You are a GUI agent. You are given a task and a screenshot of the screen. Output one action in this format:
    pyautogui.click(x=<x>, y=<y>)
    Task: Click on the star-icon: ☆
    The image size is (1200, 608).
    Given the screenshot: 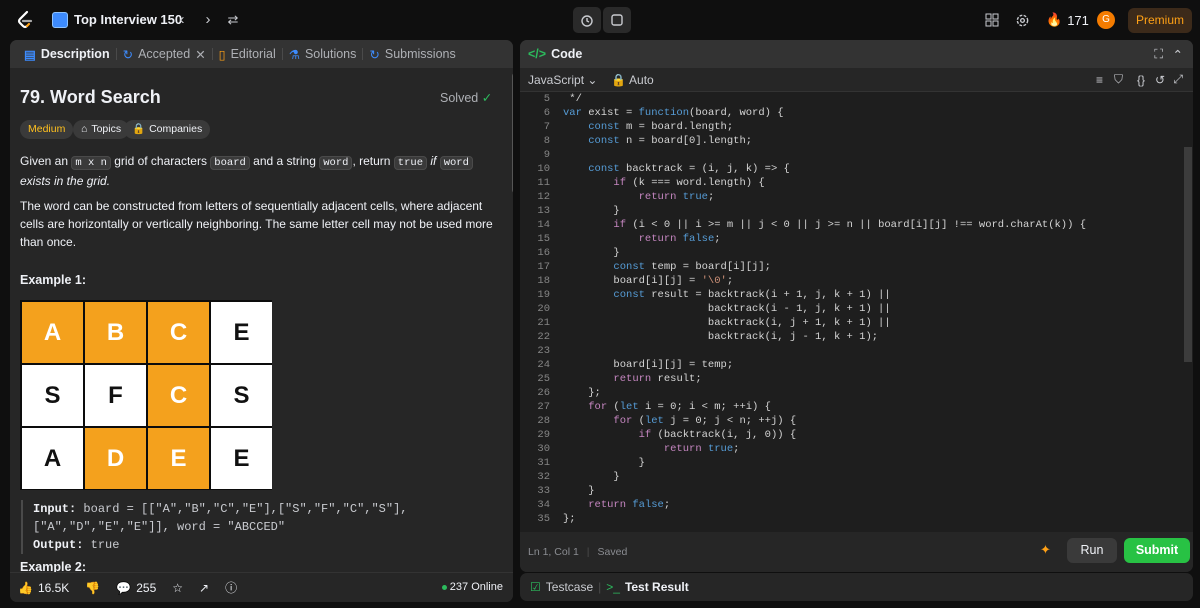 What is the action you would take?
    pyautogui.click(x=178, y=587)
    